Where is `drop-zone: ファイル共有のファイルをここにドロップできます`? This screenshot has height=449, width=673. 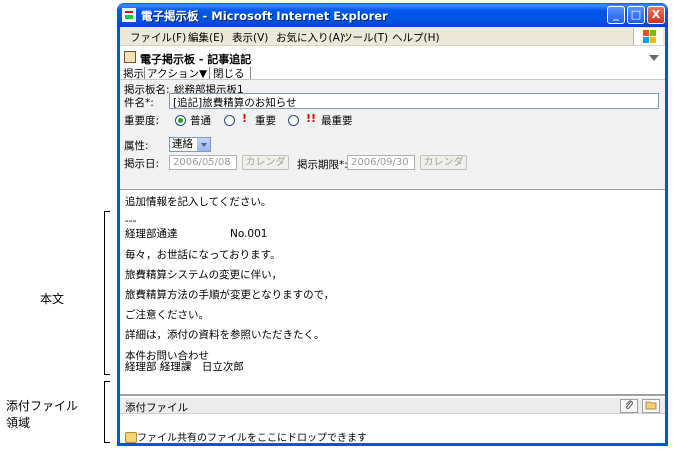 drop-zone: ファイル共有のファイルをここにドロップできます is located at coordinates (246, 436).